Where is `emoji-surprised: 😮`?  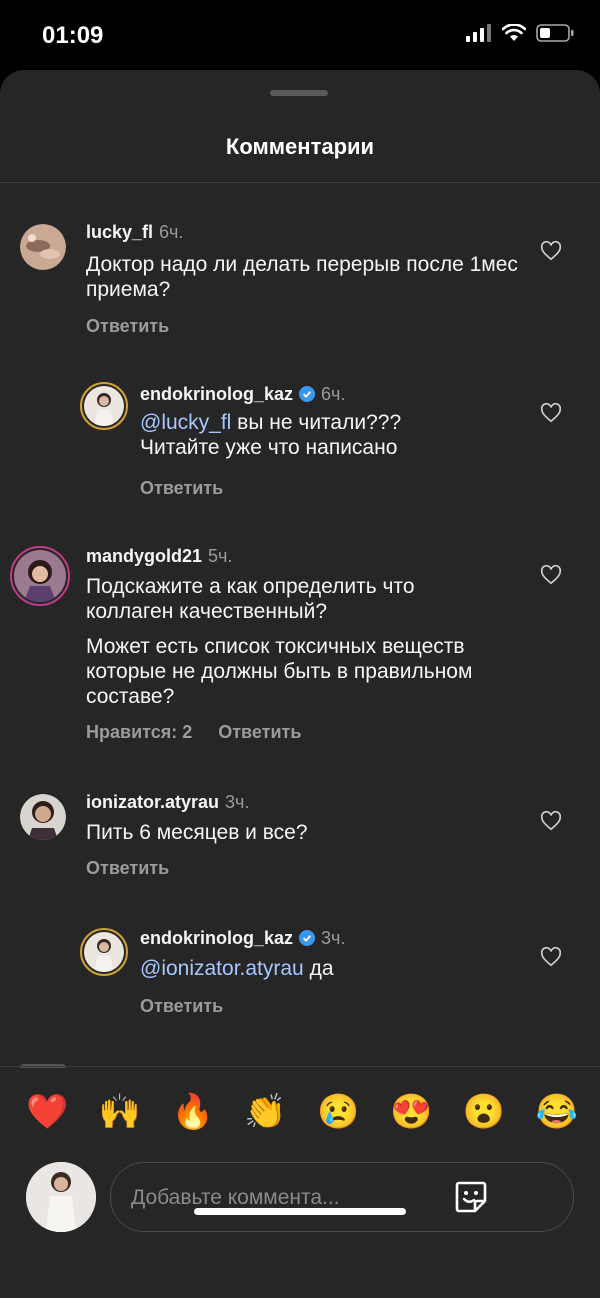
emoji-surprised: 😮 is located at coordinates (484, 1112).